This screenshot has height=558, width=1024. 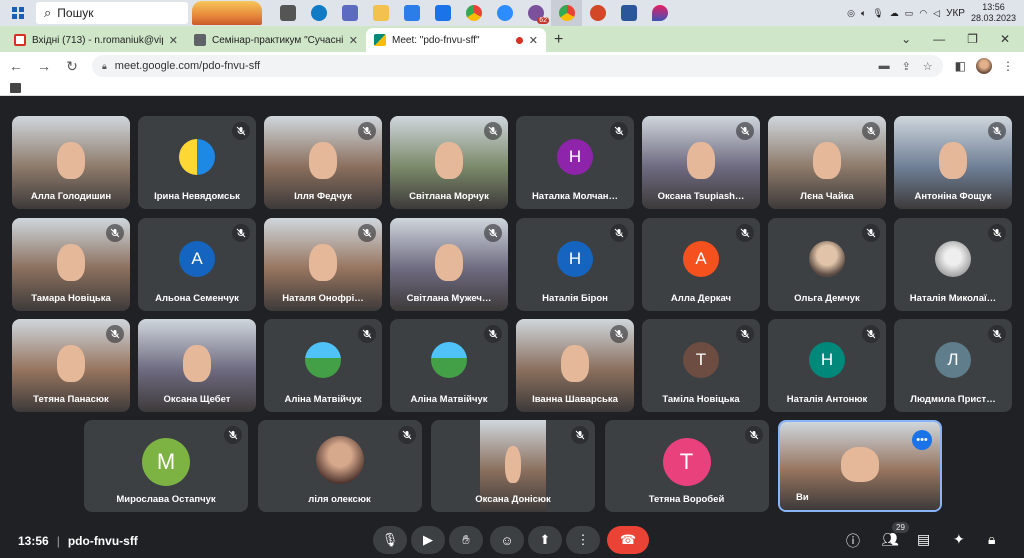 What do you see at coordinates (863, 13) in the screenshot?
I see `volume-icon: 🔈︎` at bounding box center [863, 13].